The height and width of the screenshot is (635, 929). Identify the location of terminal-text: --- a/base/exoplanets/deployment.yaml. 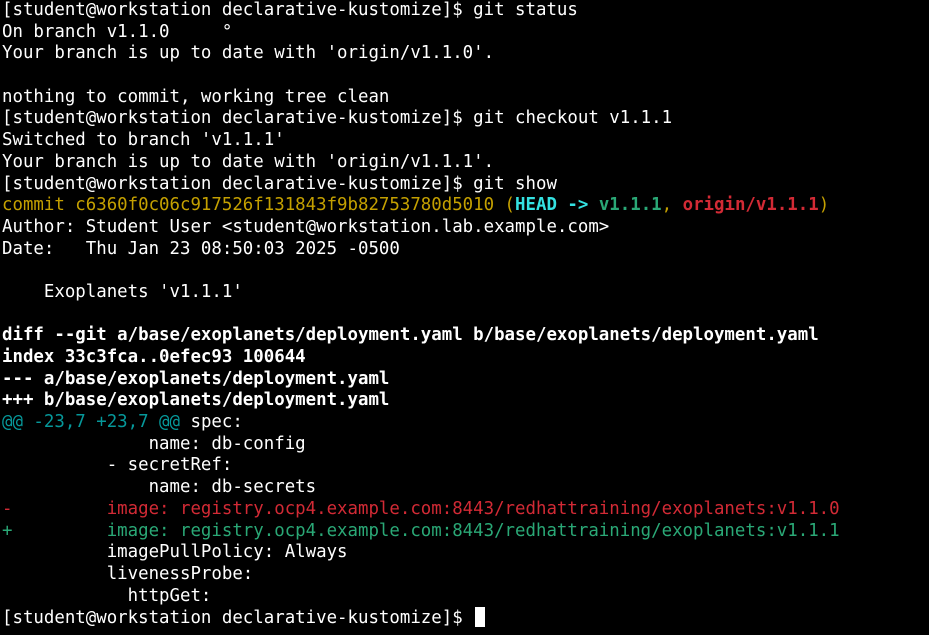
(196, 378).